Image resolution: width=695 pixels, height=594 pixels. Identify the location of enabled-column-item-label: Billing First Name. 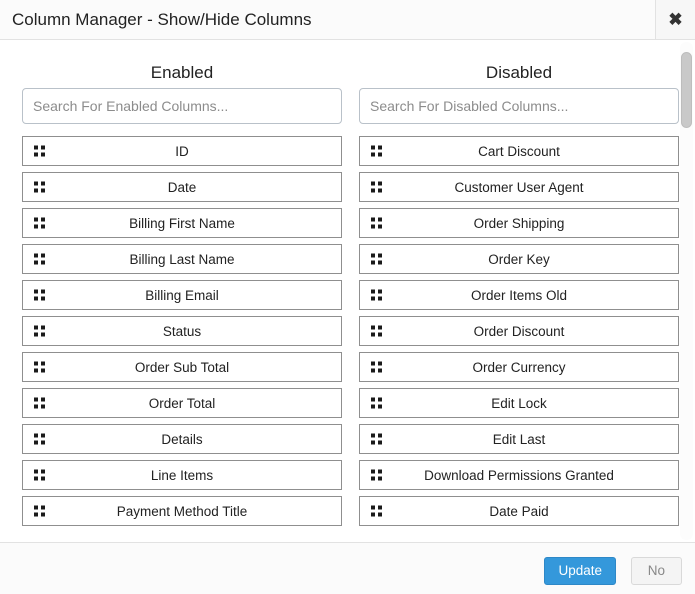
(182, 223).